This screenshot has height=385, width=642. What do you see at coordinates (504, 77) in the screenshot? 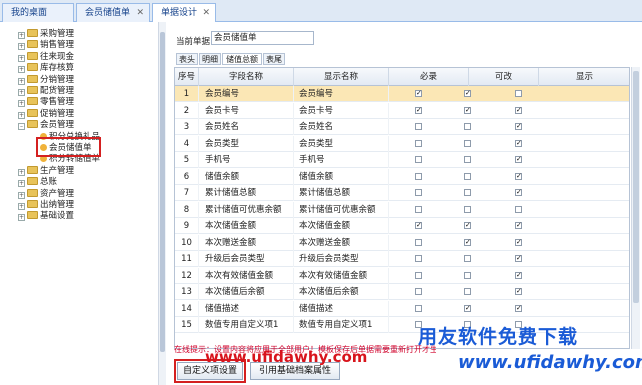
I see `column-header-editable: 可改` at bounding box center [504, 77].